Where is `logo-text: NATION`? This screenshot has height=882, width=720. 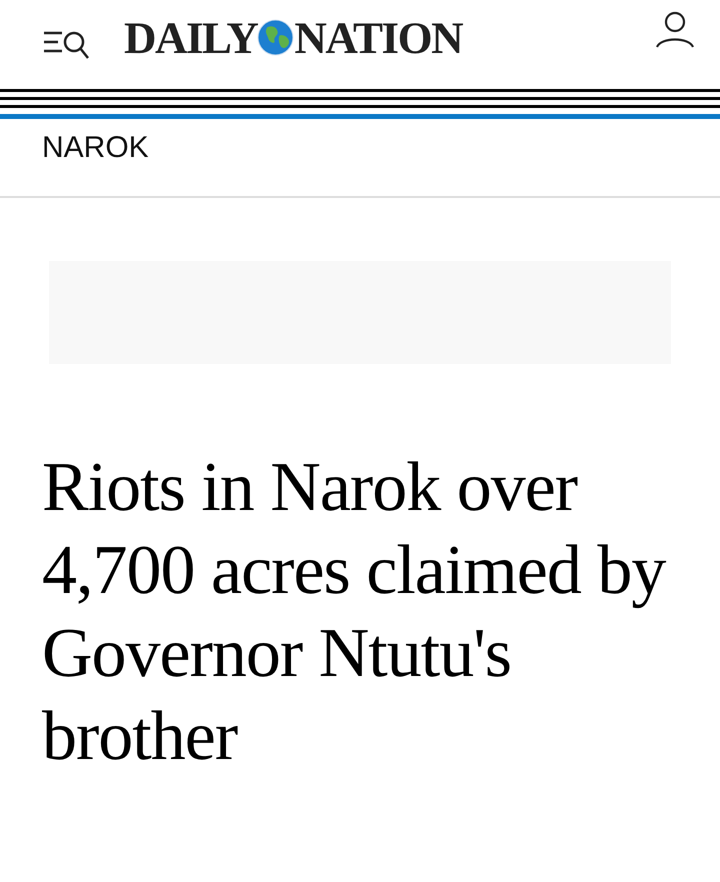
logo-text: NATION is located at coordinates (378, 38).